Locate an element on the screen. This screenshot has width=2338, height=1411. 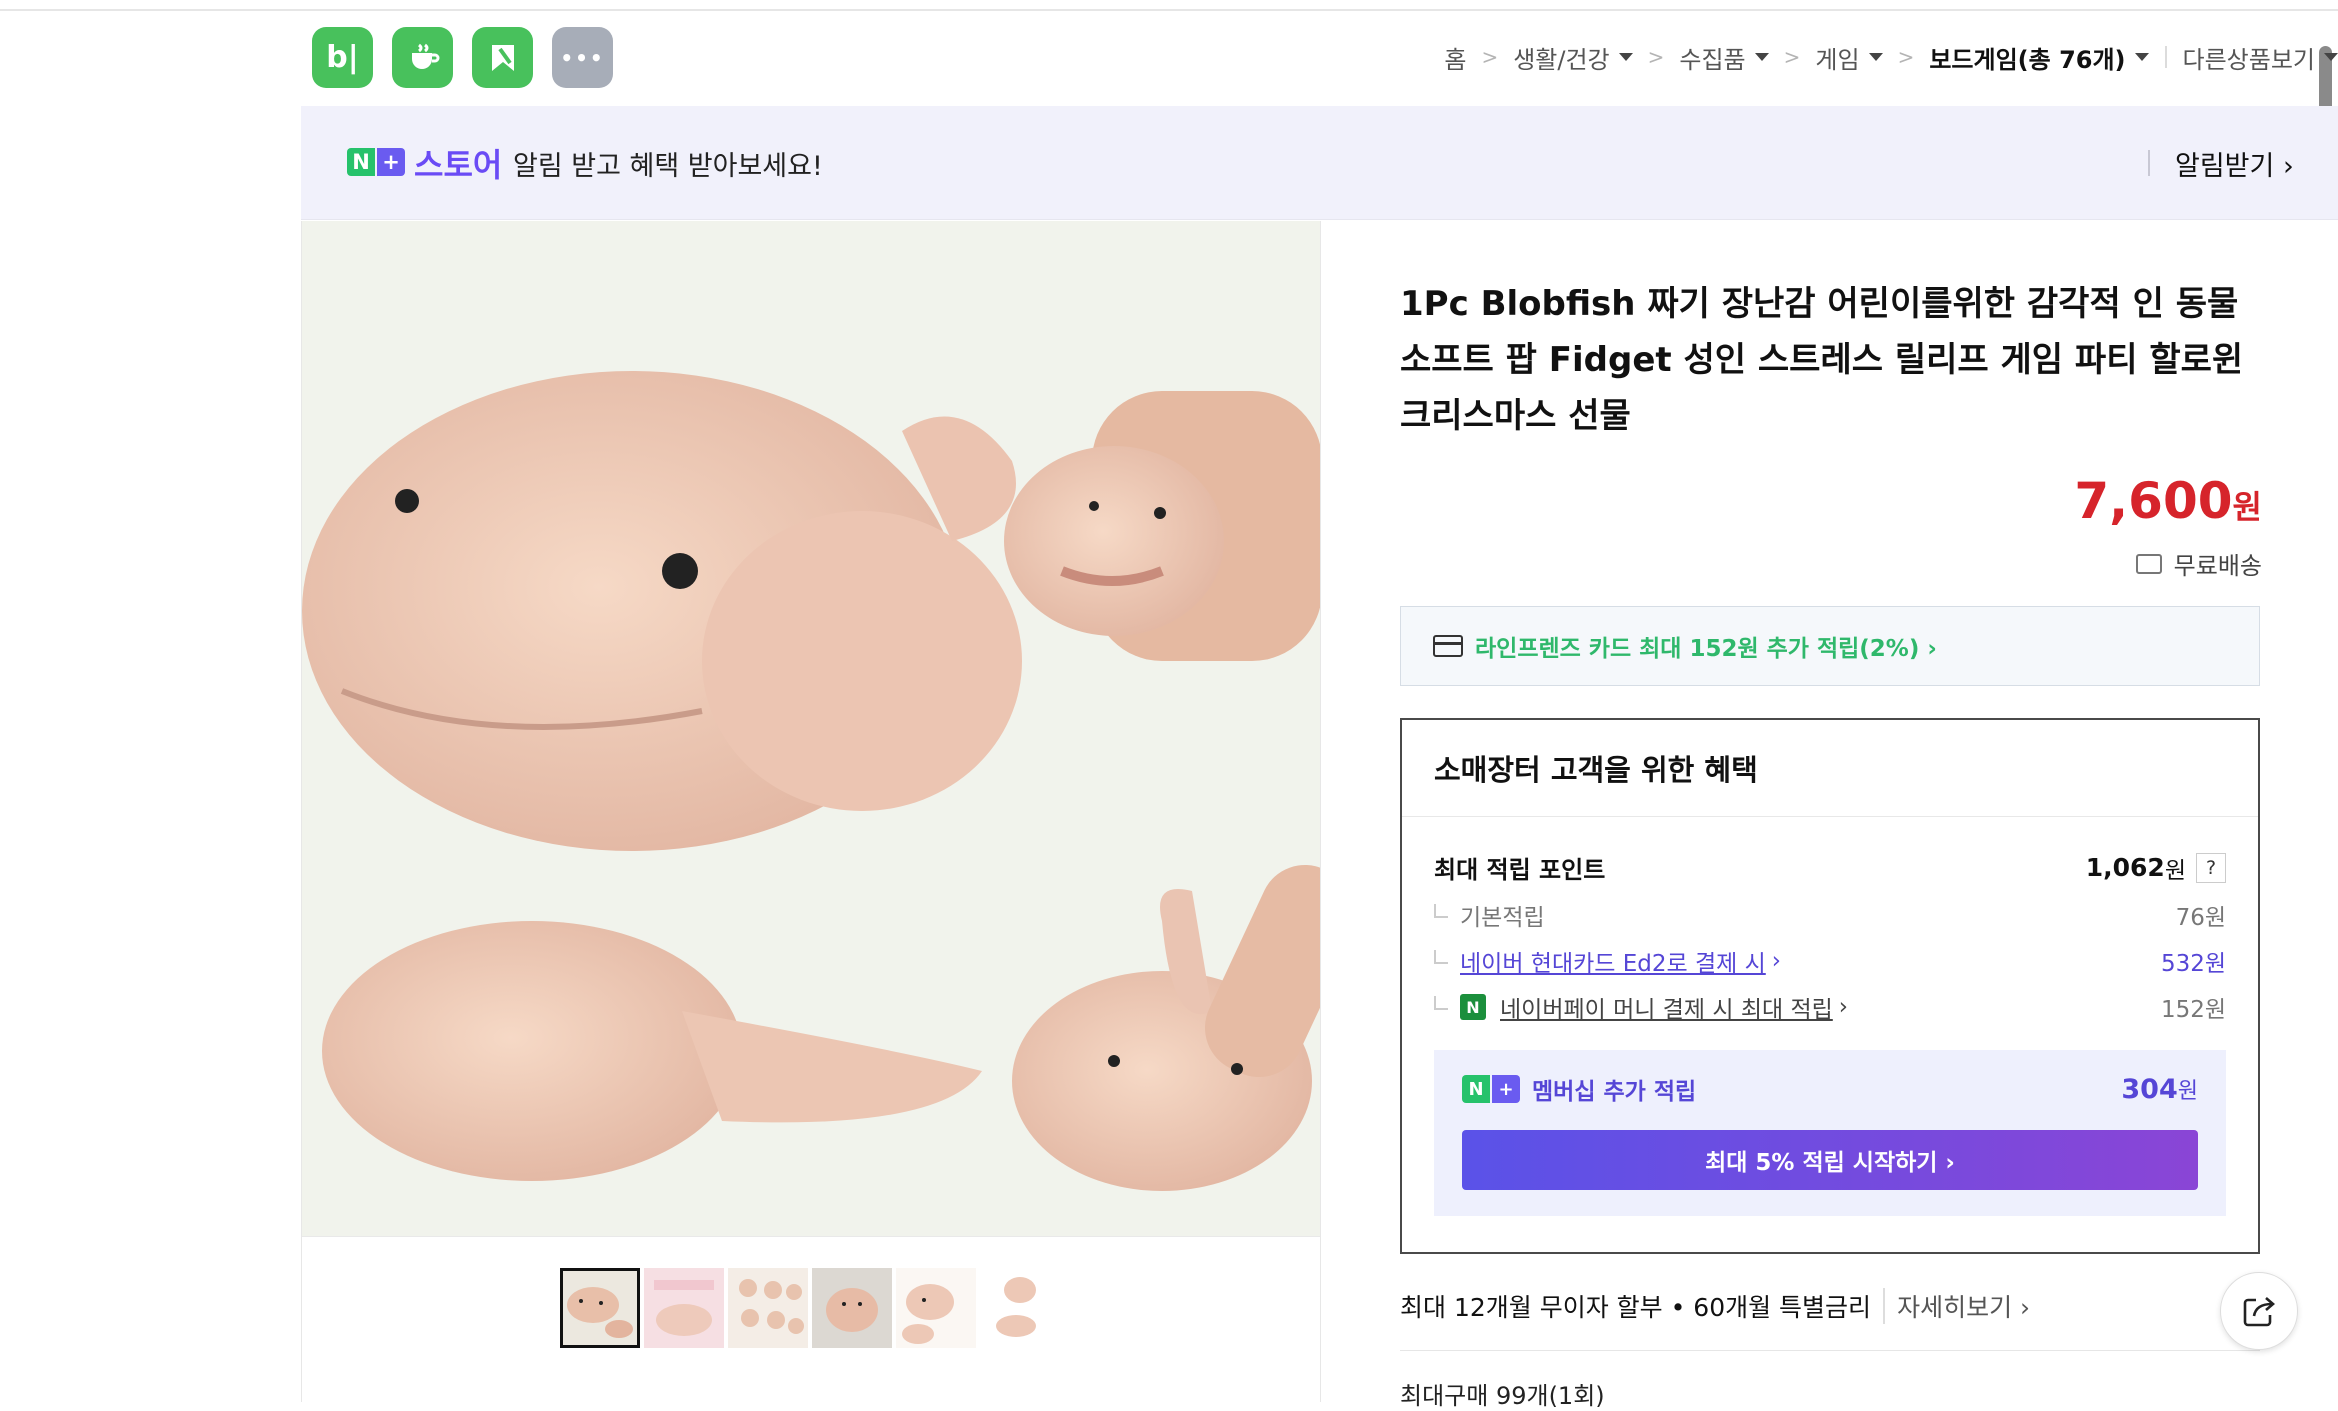
membership-box: N + 멤버십 추가 적립 304원 최대 5% 적립 시작하기 › is located at coordinates (1830, 1133).